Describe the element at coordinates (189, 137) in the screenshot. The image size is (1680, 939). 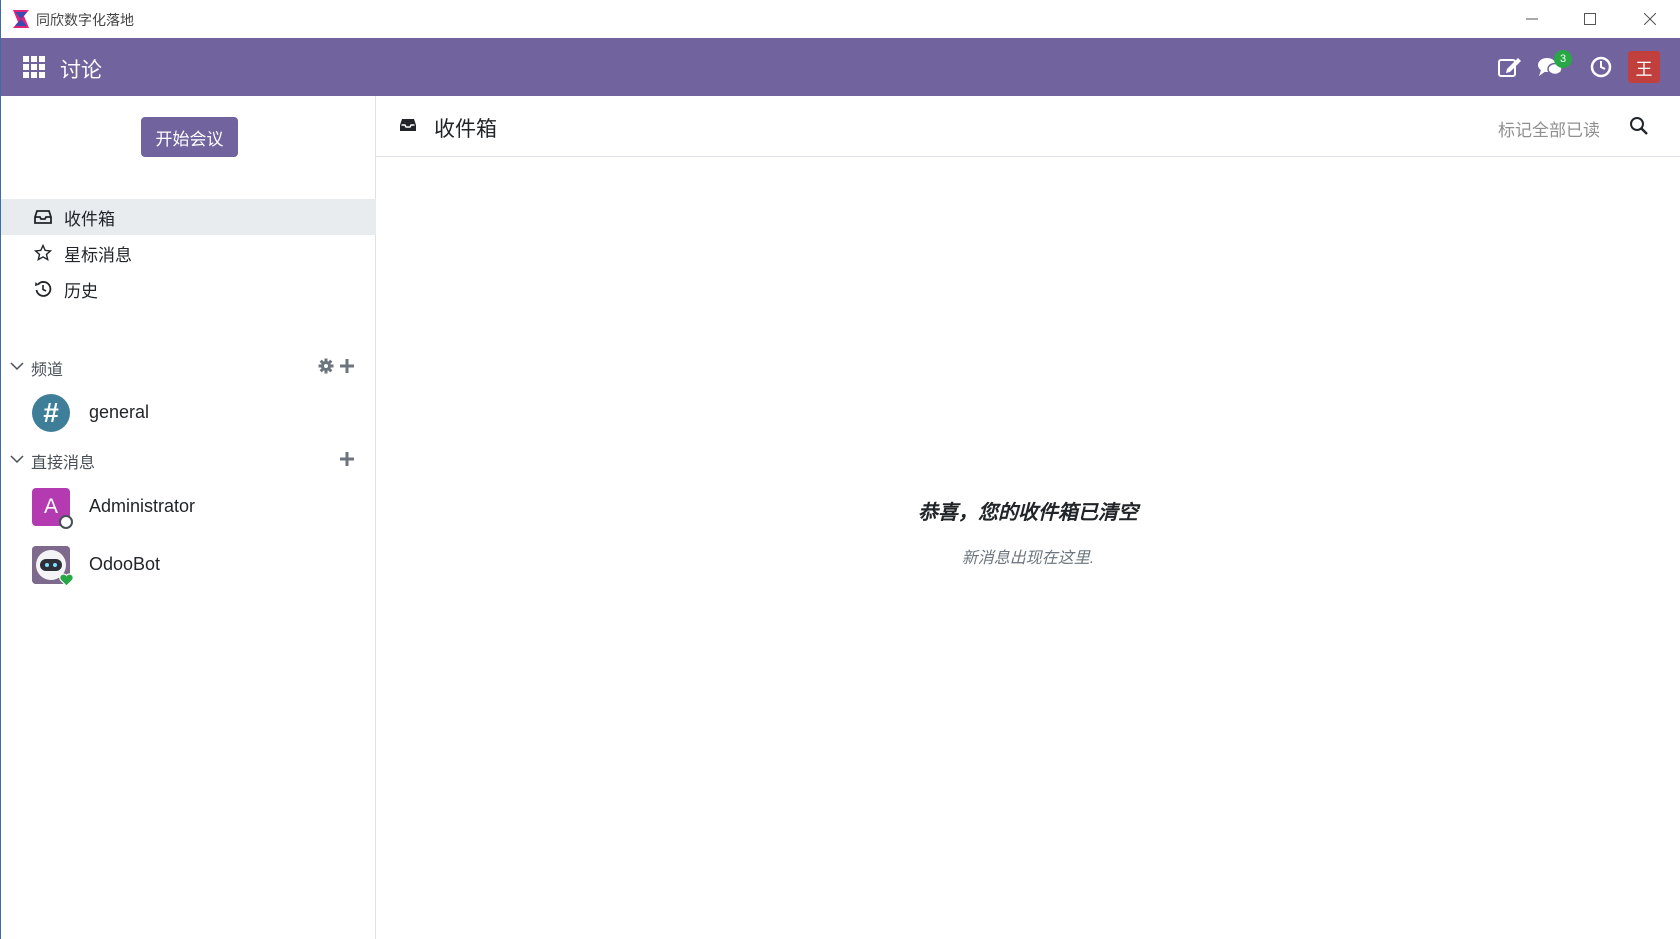
I see `start-meeting-button: 开始会议` at that location.